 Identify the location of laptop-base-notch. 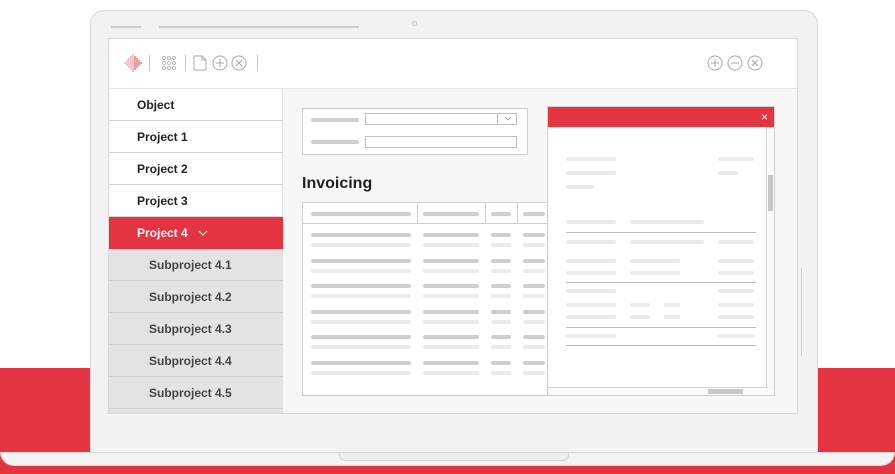
(454, 457).